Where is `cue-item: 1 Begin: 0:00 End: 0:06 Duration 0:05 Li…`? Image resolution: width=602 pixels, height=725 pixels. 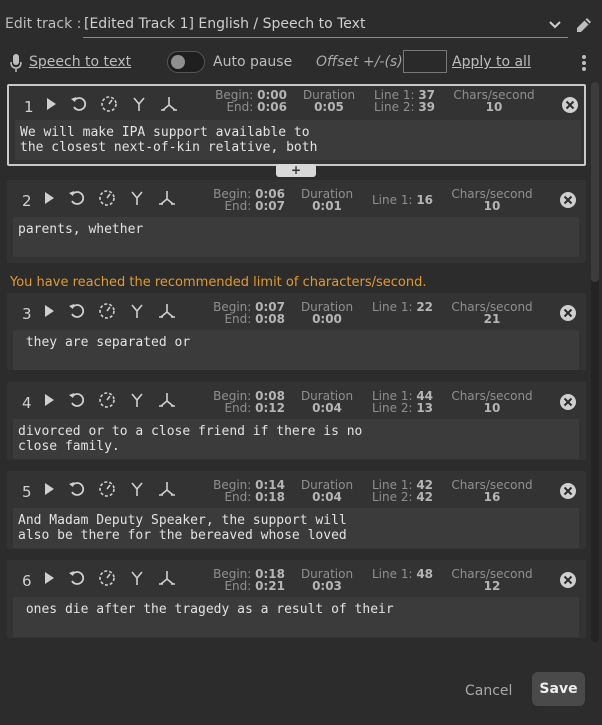 cue-item: 1 Begin: 0:00 End: 0:06 Duration 0:05 Li… is located at coordinates (296, 125).